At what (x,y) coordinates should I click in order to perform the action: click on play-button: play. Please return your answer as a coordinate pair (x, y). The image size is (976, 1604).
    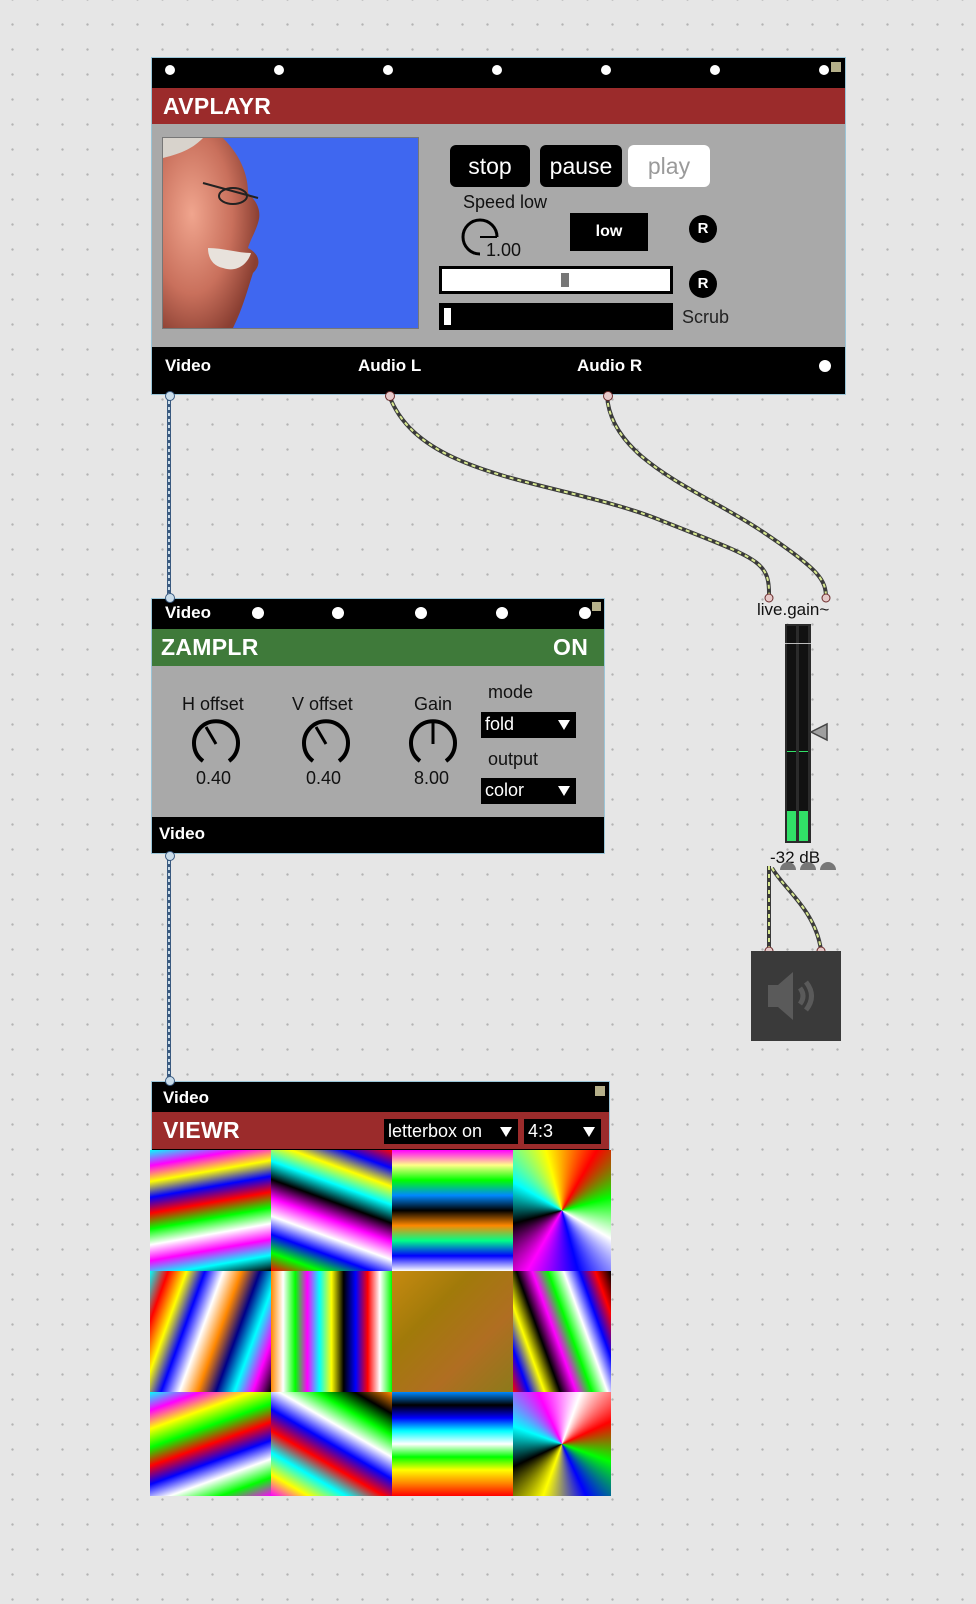
    Looking at the image, I should click on (669, 166).